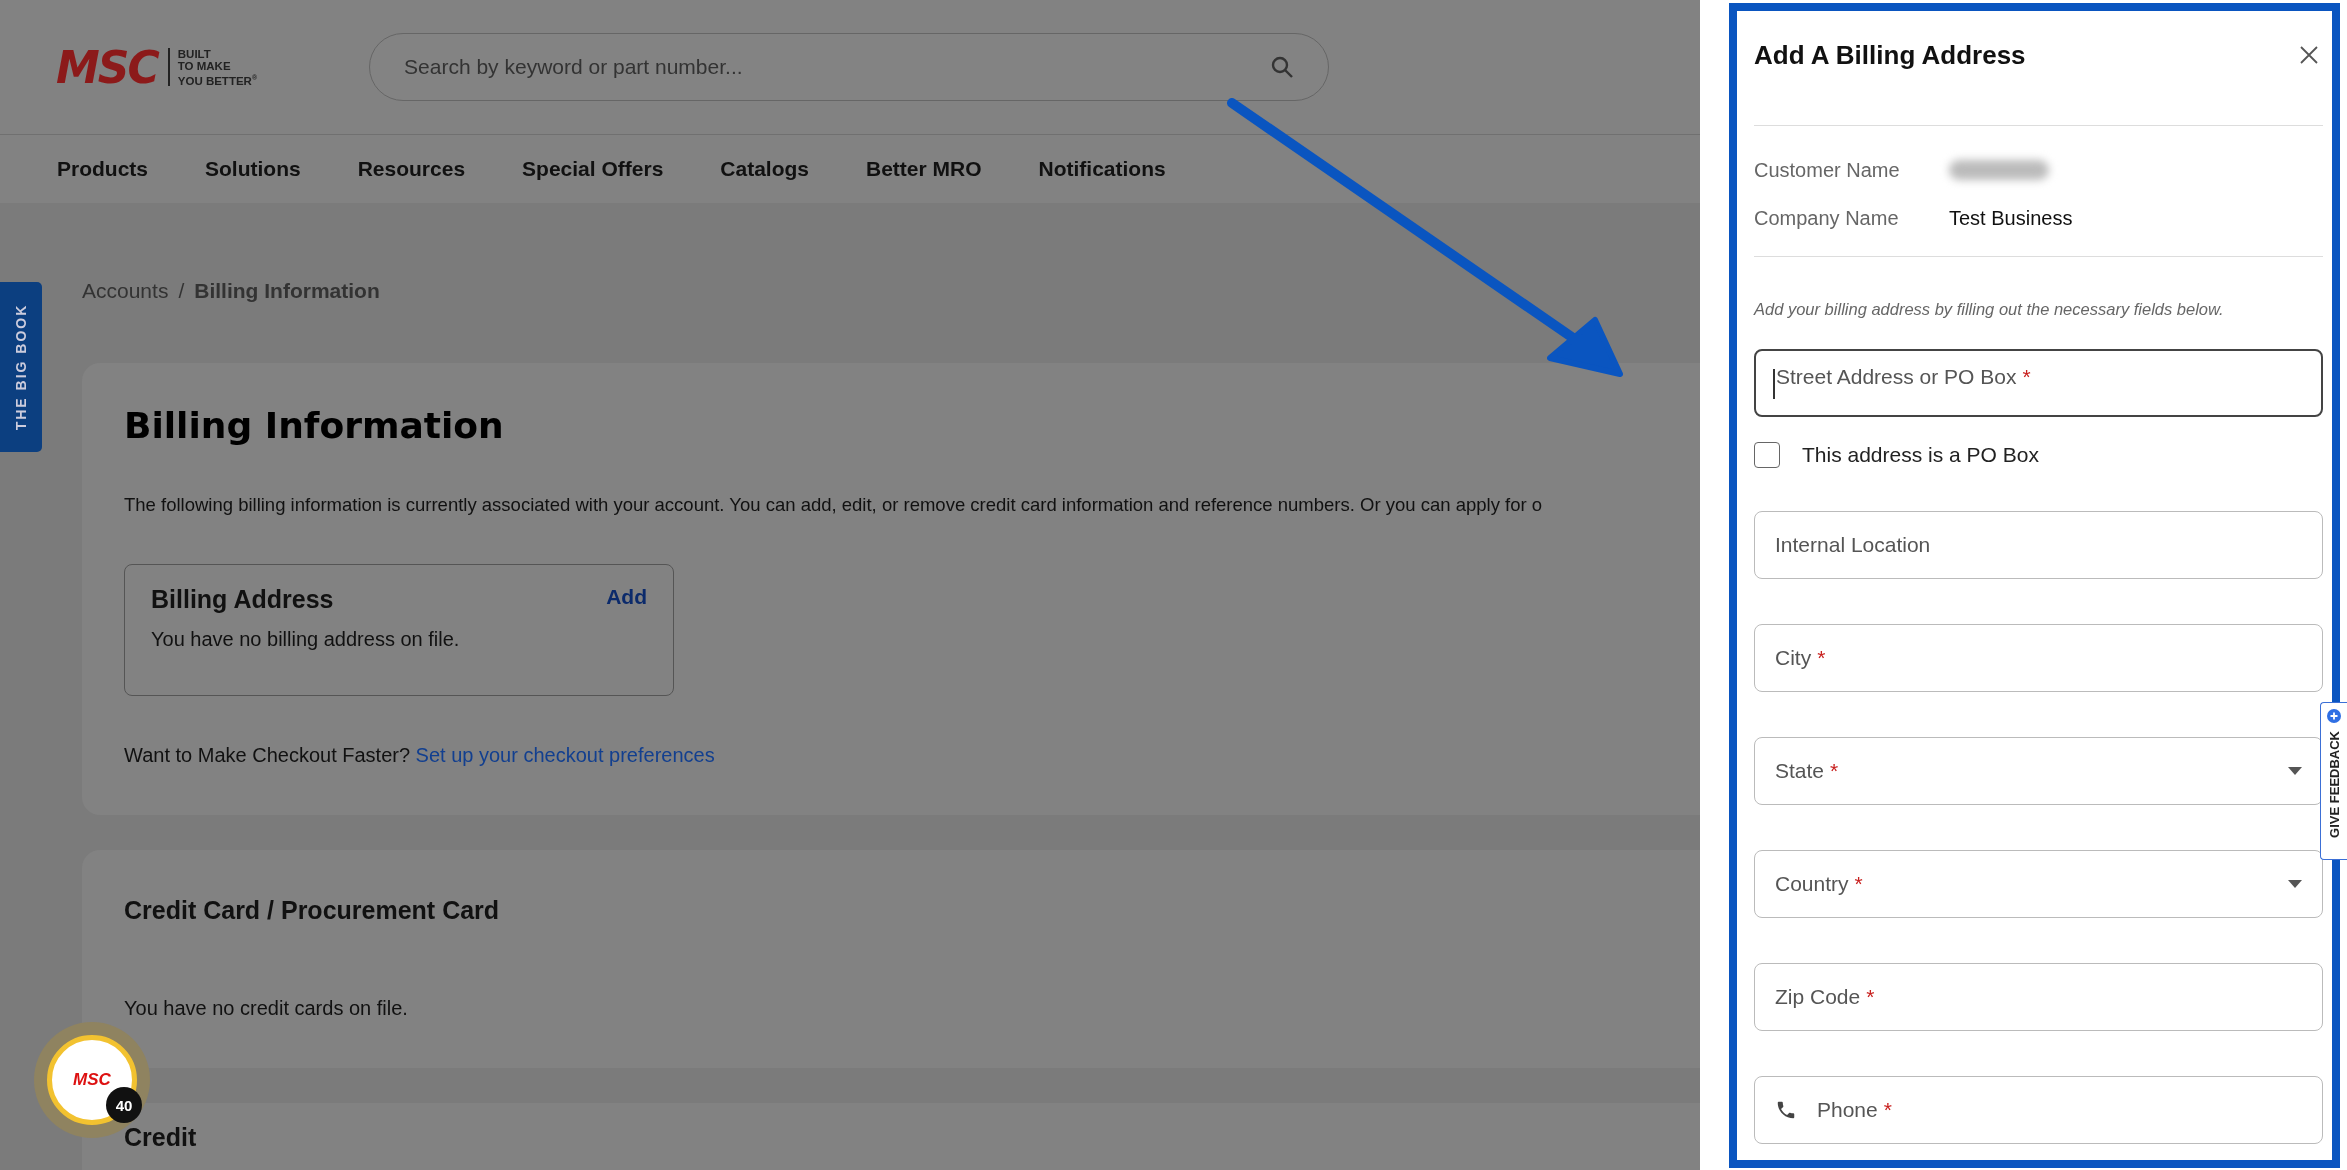 This screenshot has width=2347, height=1170. What do you see at coordinates (266, 1008) in the screenshot?
I see `empty-message: You have no credit cards on file.` at bounding box center [266, 1008].